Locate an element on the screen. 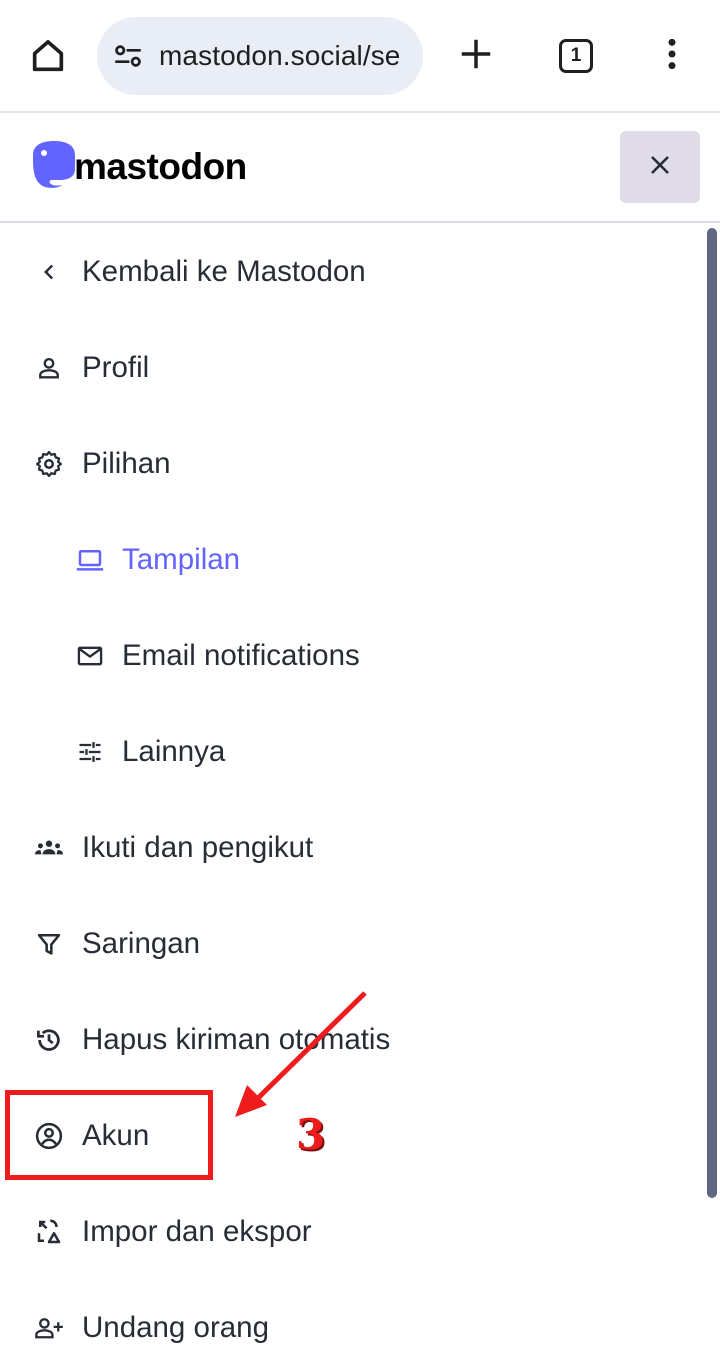 The height and width of the screenshot is (1366, 720). menu-item-label: Profil is located at coordinates (116, 367).